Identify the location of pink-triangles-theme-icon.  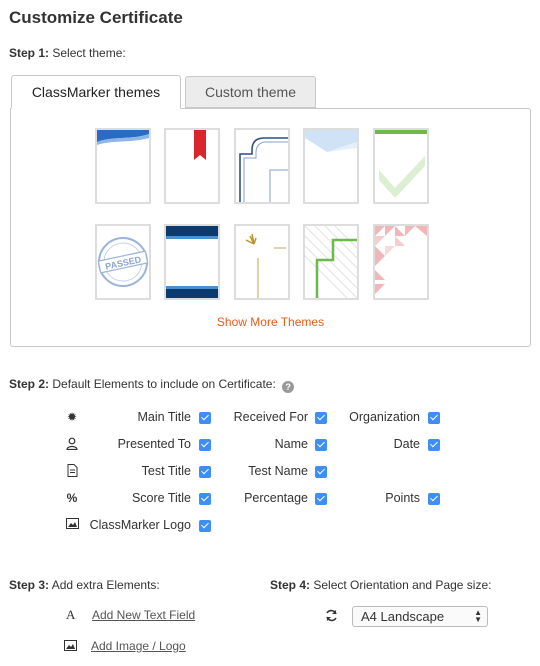
(401, 260).